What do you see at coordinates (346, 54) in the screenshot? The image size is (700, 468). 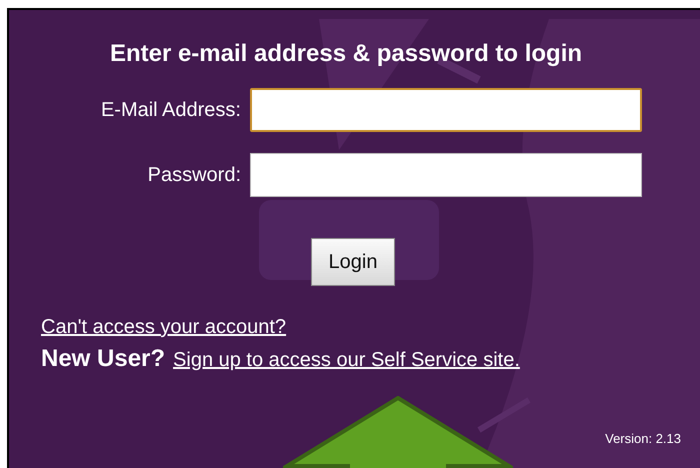 I see `form-heading: Enter e-mail address & password to login` at bounding box center [346, 54].